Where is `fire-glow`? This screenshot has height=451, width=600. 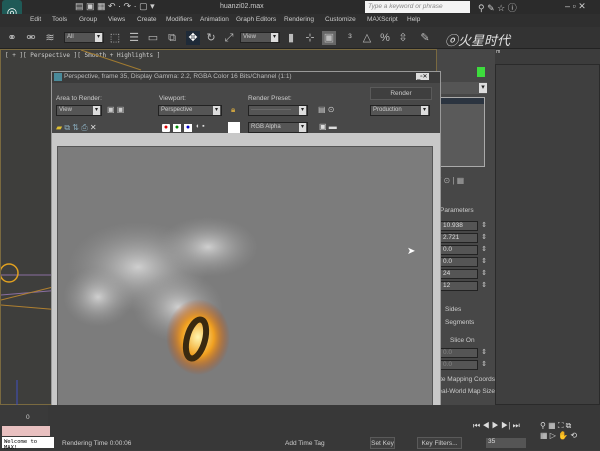
fire-glow is located at coordinates (198, 337).